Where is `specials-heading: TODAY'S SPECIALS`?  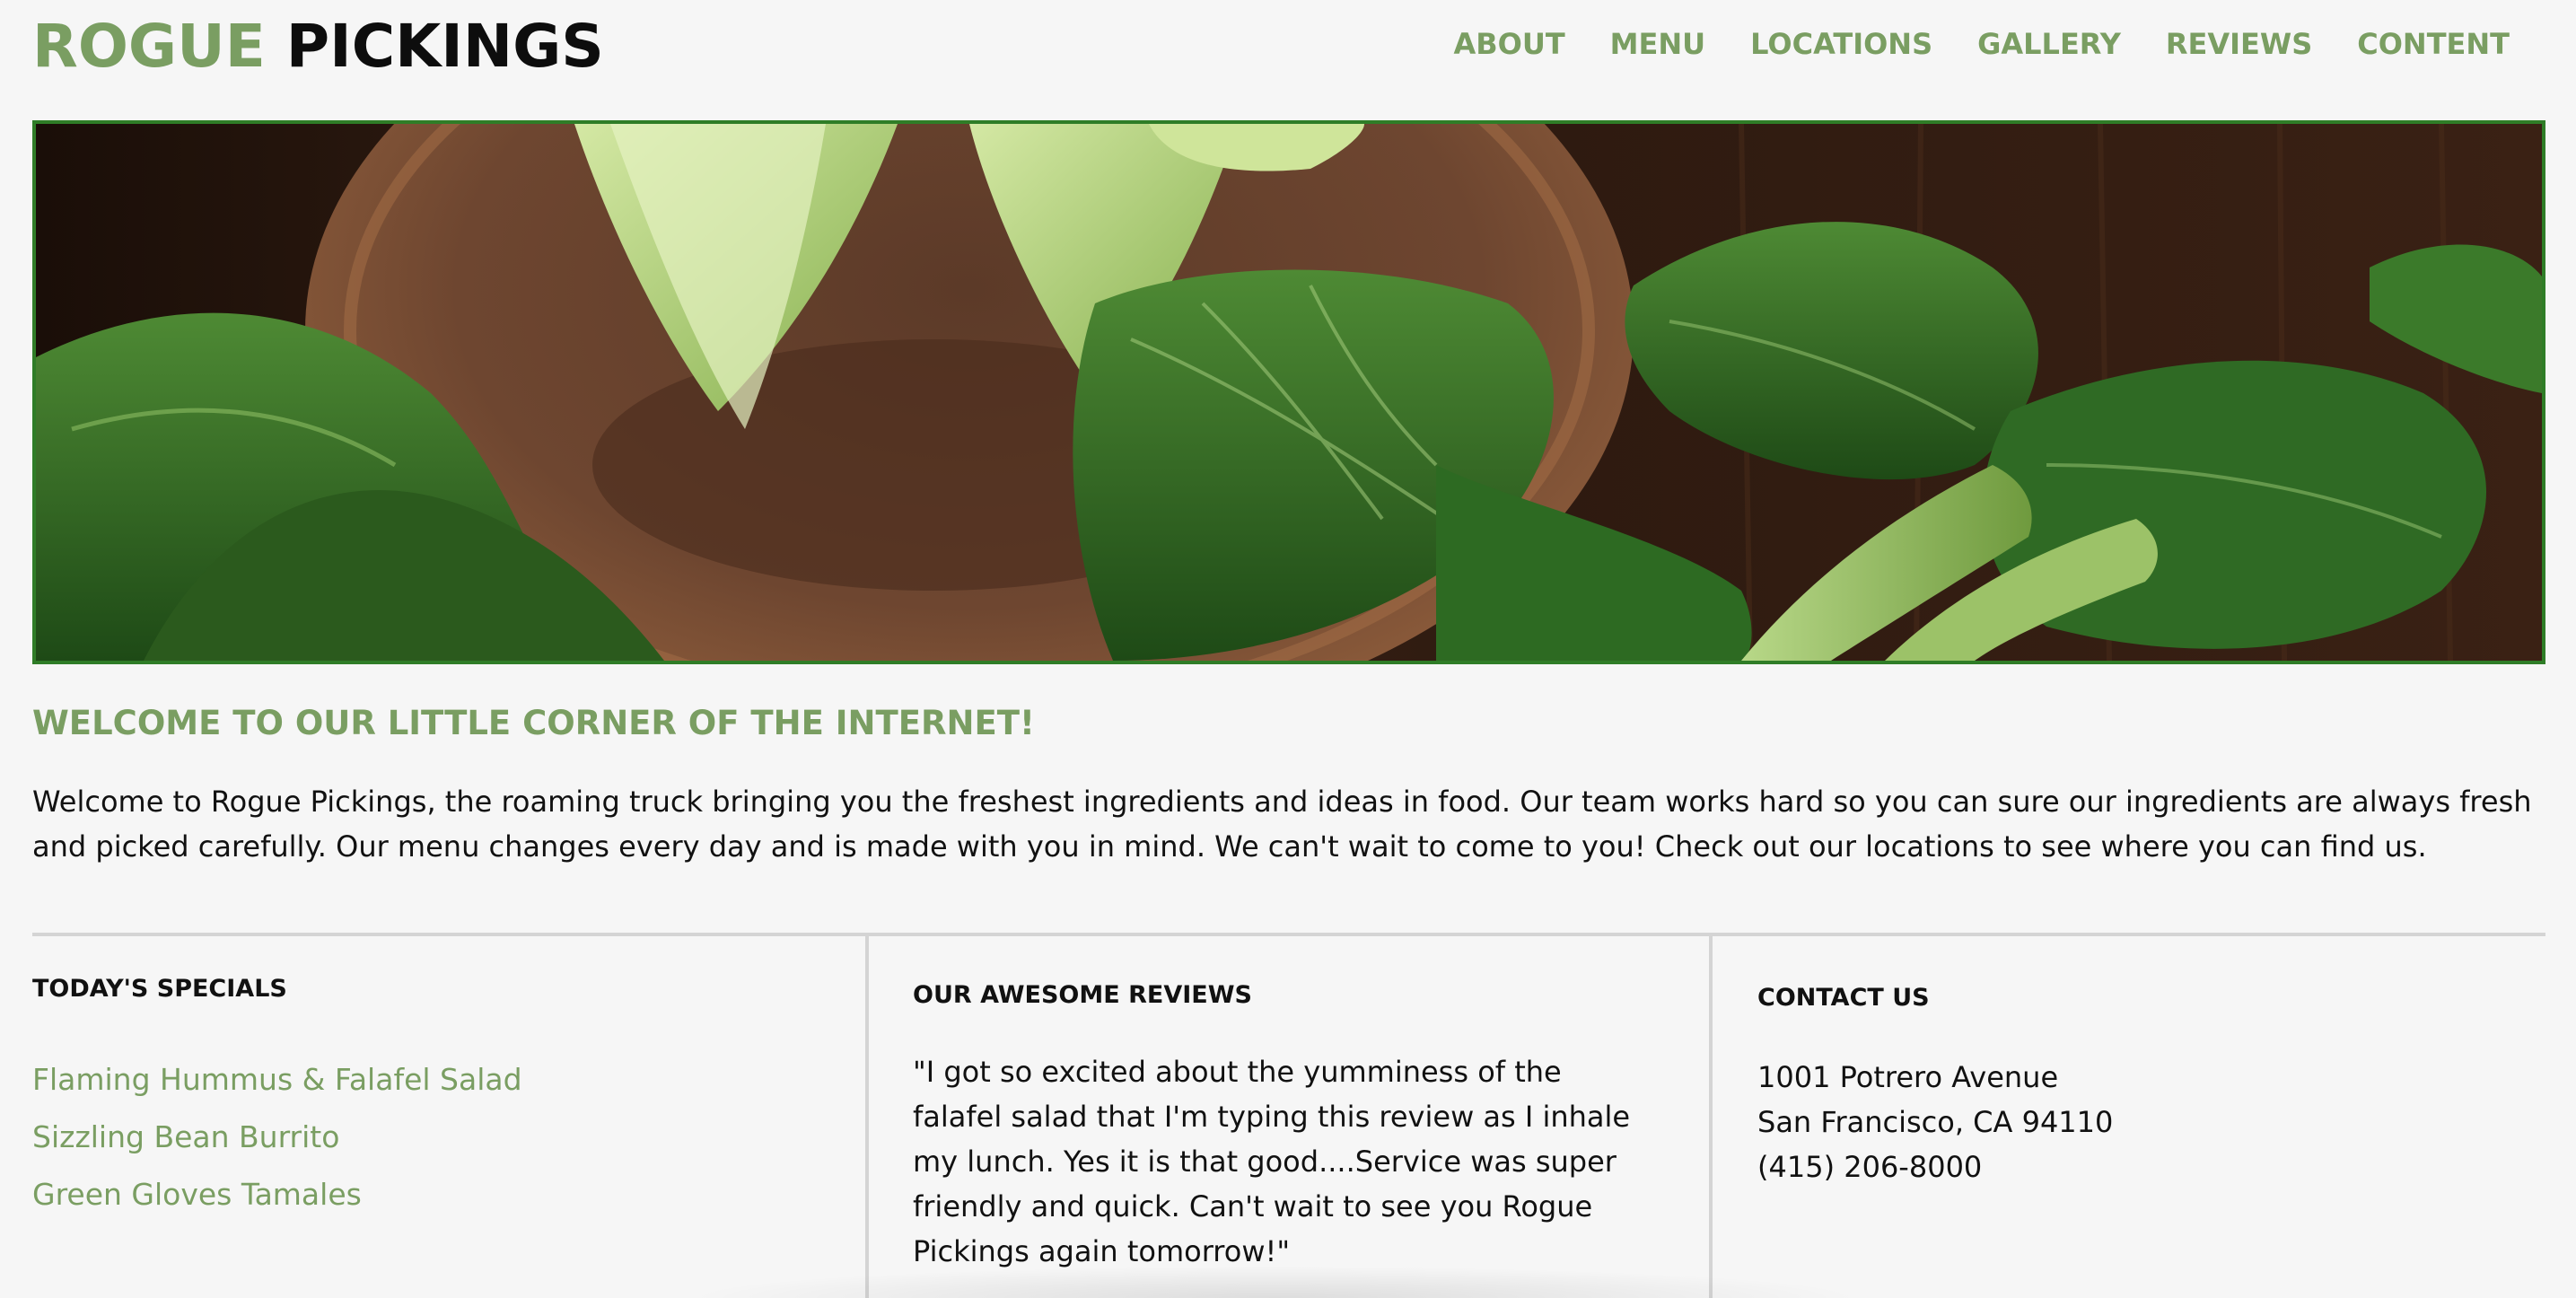 specials-heading: TODAY'S SPECIALS is located at coordinates (159, 989).